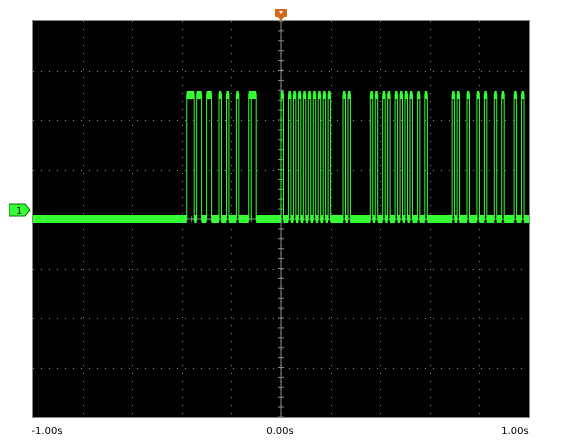 This screenshot has width=561, height=441. Describe the element at coordinates (515, 431) in the screenshot. I see `time-label-right: 1.00s` at that location.